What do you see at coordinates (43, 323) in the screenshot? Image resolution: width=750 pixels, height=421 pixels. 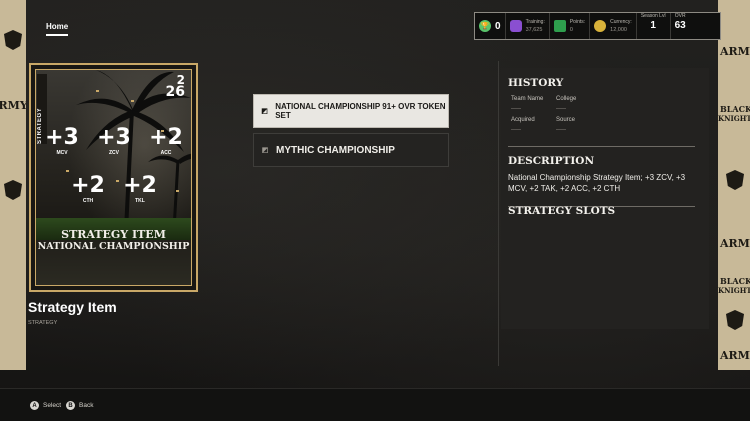 I see `item-category: STRATEGY` at bounding box center [43, 323].